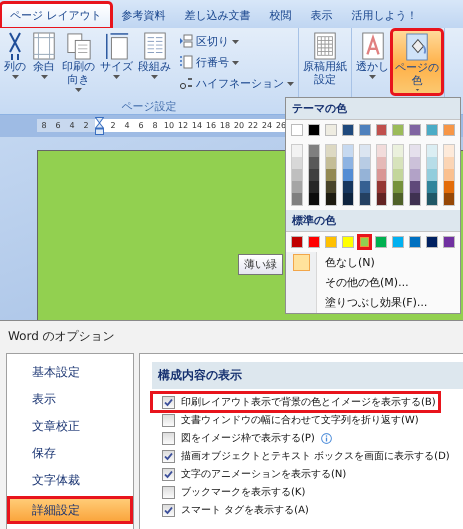 The width and height of the screenshot is (463, 529). I want to click on nav-item: 表示, so click(70, 399).